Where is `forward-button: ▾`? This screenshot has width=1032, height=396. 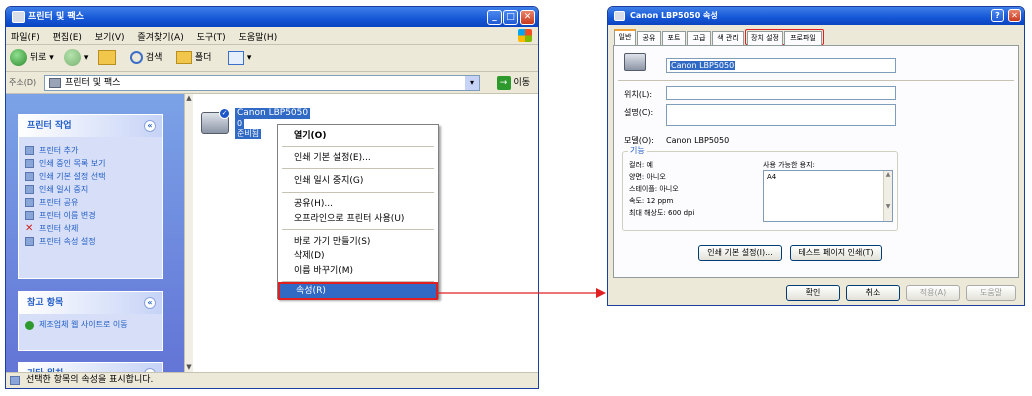
forward-button: ▾ is located at coordinates (76, 58).